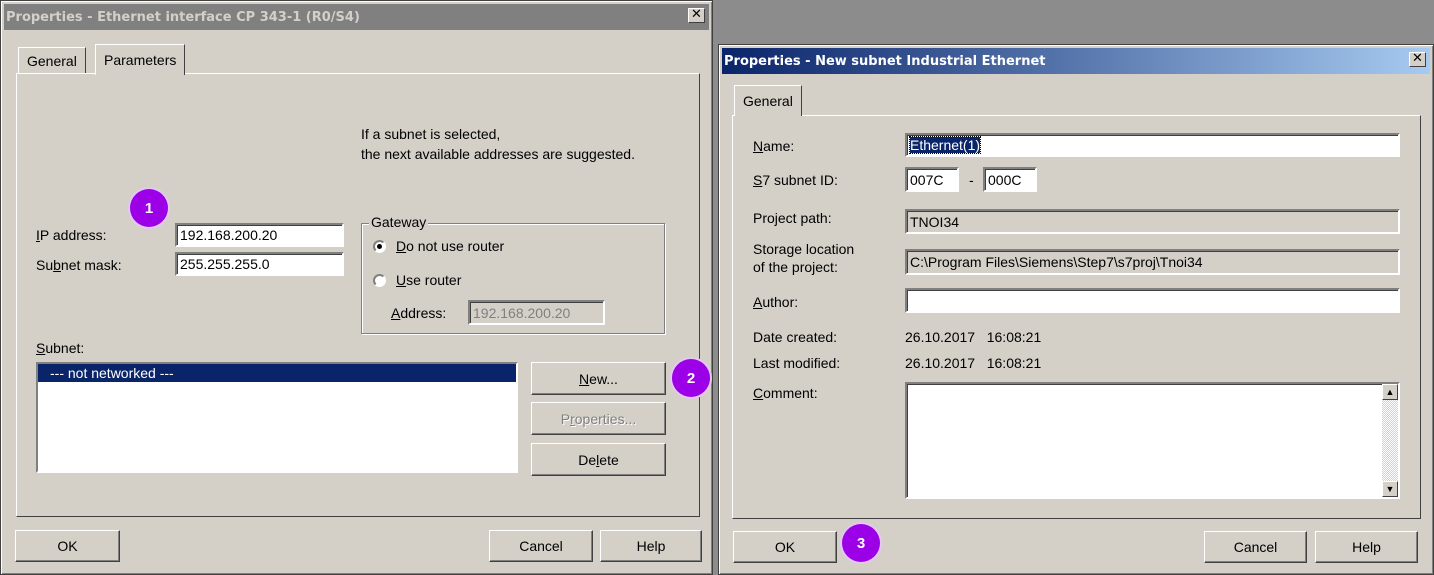  Describe the element at coordinates (277, 417) in the screenshot. I see `subnet-list: --- not networked ---` at that location.